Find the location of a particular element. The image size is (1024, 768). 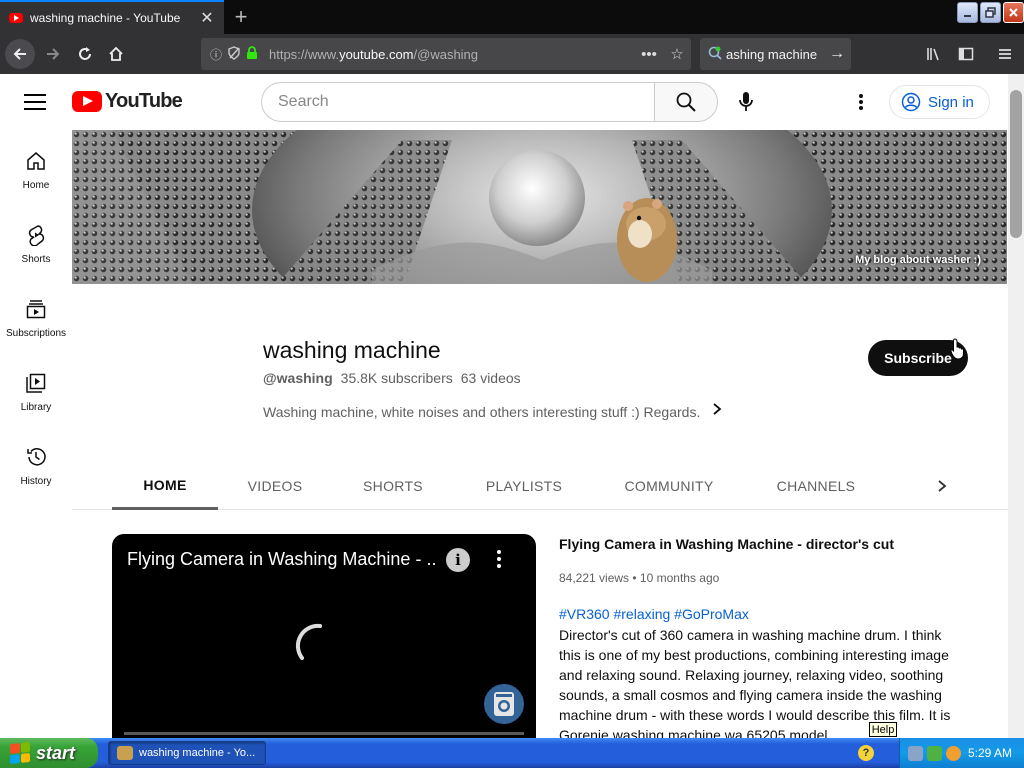

security-icon is located at coordinates (934, 753).